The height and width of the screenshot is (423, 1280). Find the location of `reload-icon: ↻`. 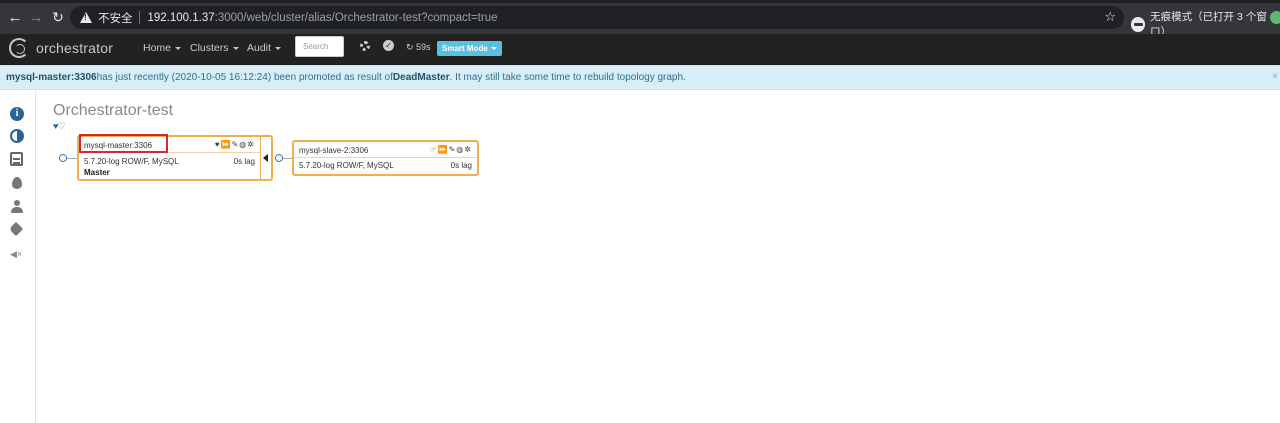

reload-icon: ↻ is located at coordinates (58, 17).